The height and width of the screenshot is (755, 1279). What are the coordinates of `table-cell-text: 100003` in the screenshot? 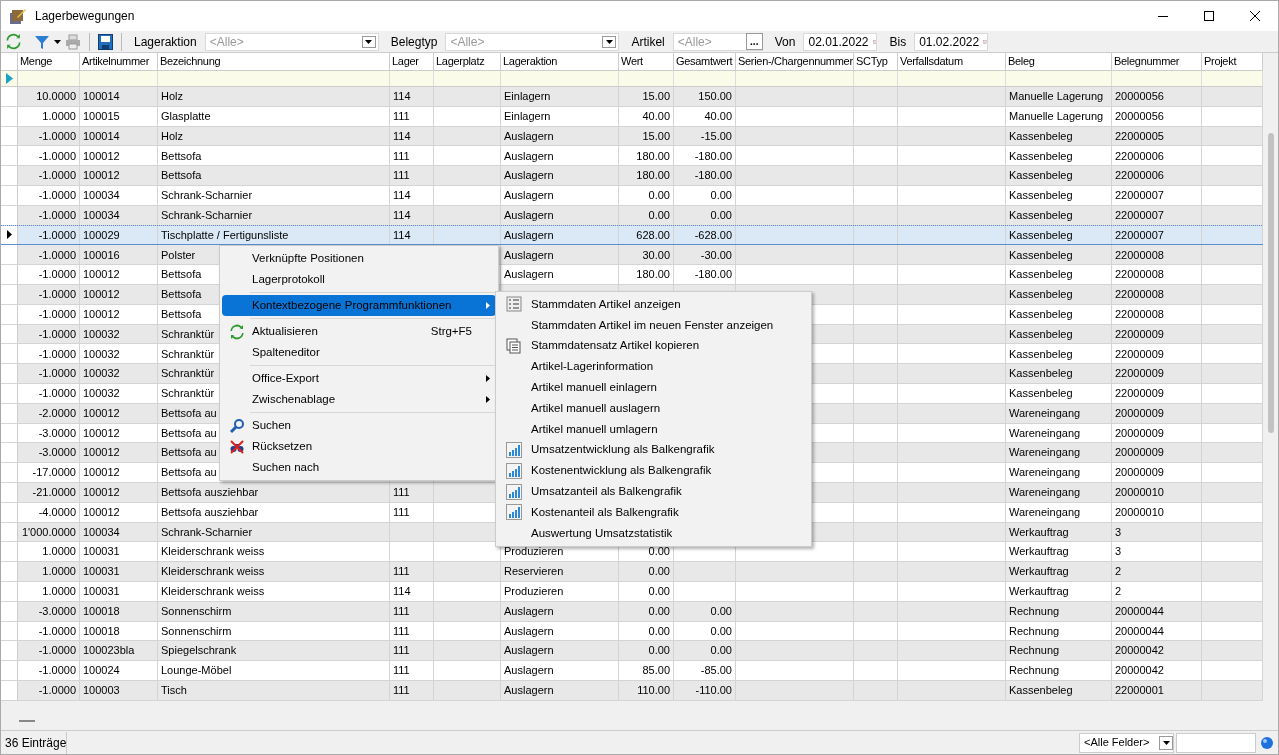 It's located at (101, 691).